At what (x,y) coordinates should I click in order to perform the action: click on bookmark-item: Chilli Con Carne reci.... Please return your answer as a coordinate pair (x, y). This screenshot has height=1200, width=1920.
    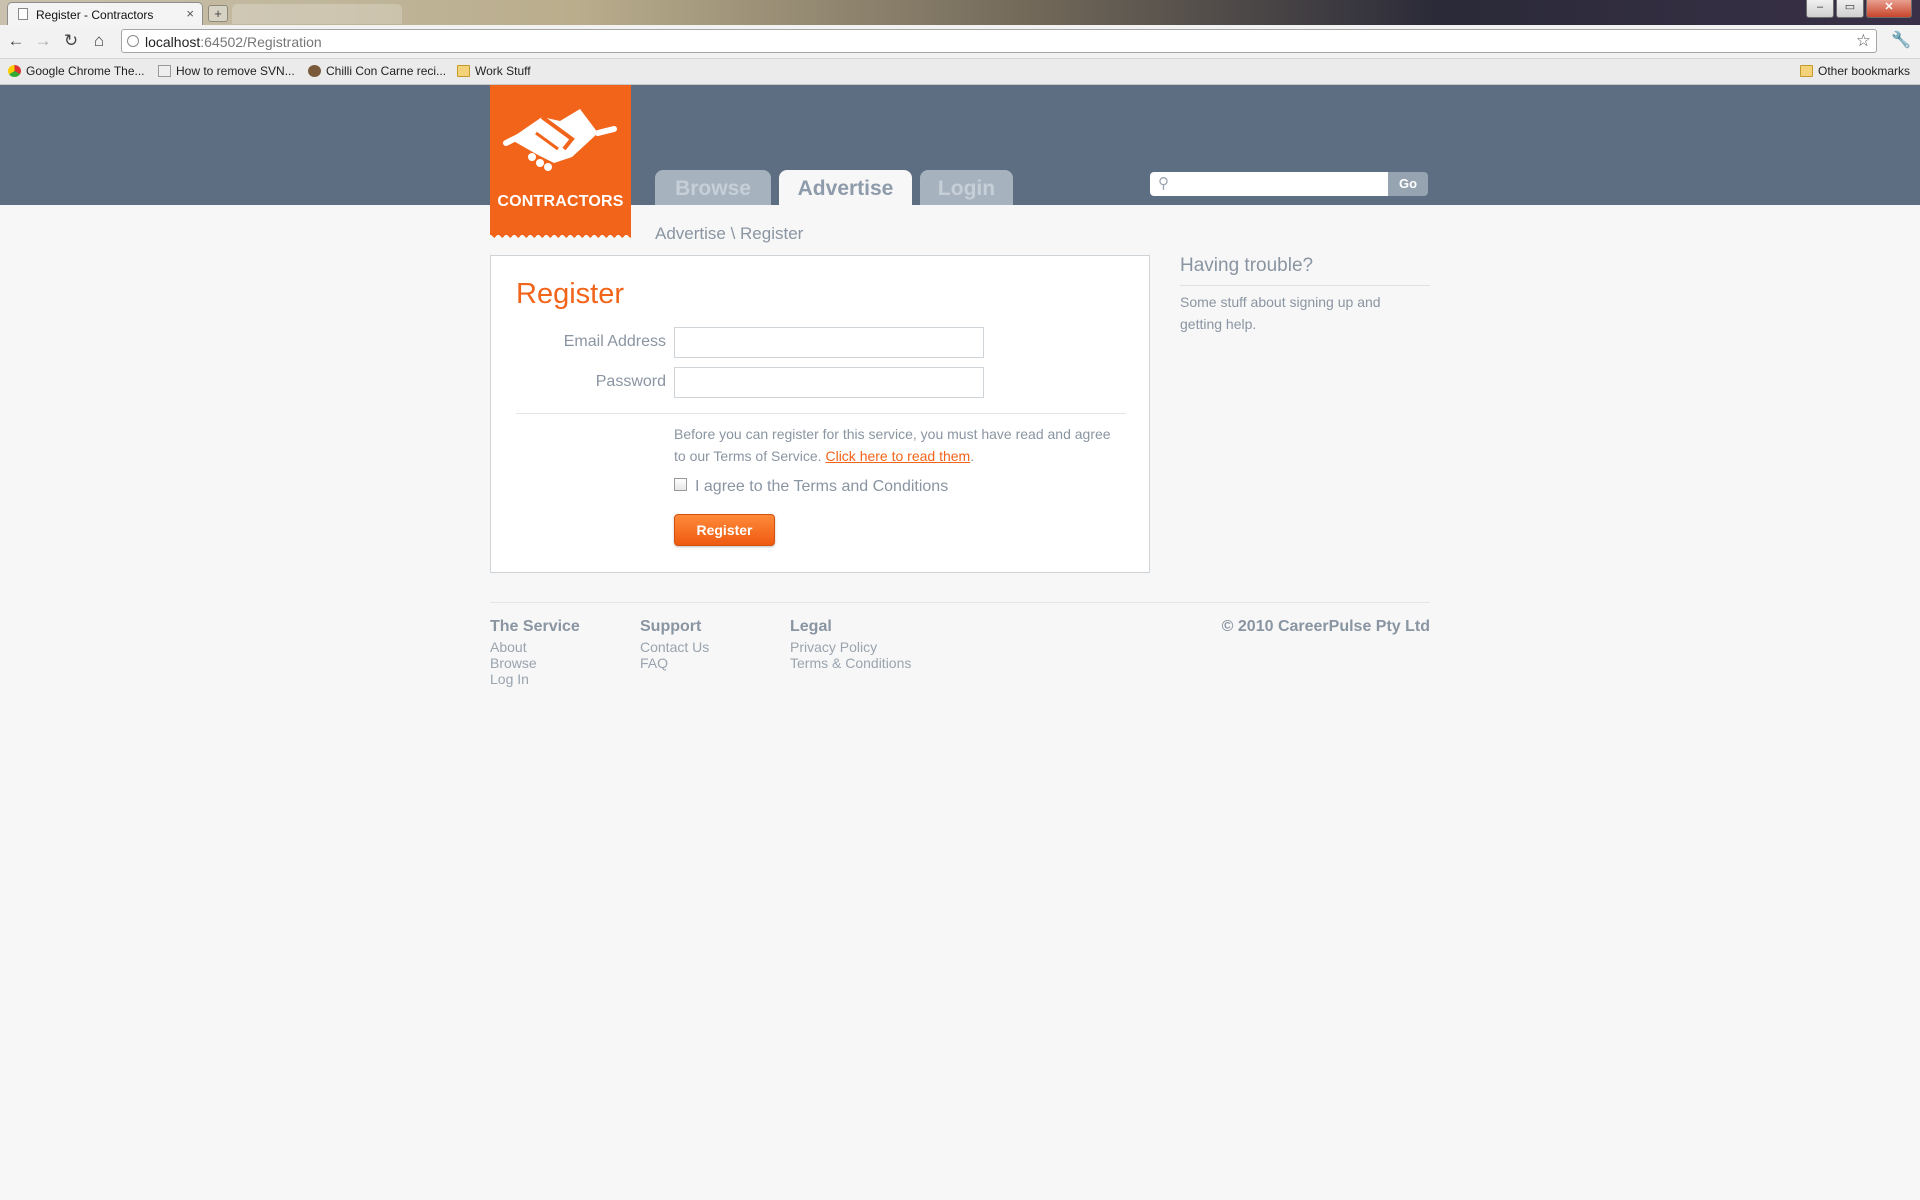
    Looking at the image, I should click on (377, 71).